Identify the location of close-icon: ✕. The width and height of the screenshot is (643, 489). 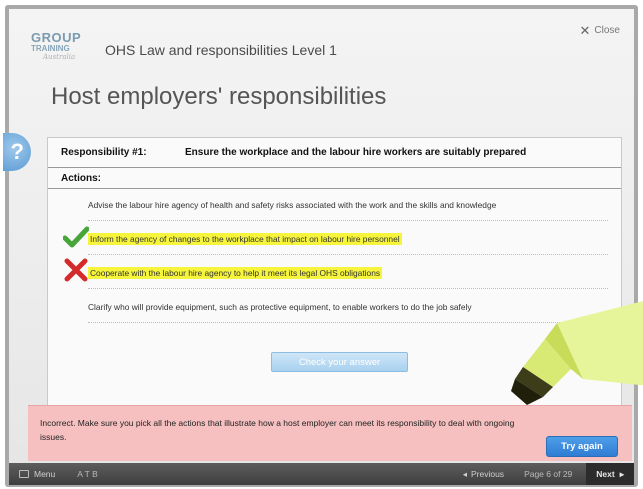
(585, 30).